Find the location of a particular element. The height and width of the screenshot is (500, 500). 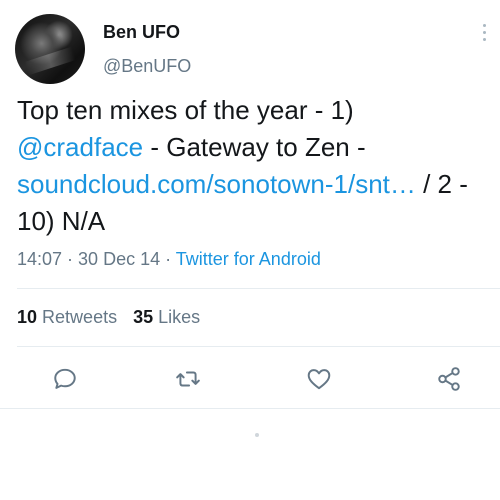

tweet-stats: 10 Retweets 35 Likes is located at coordinates (108, 317).